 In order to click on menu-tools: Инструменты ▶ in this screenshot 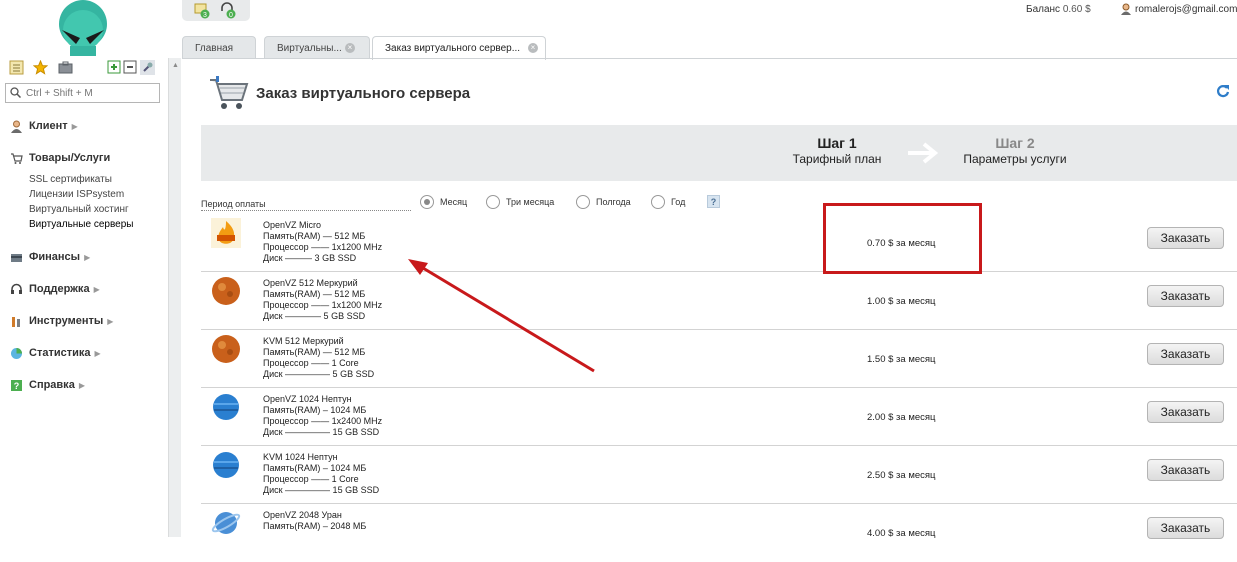, I will do `click(61, 321)`.